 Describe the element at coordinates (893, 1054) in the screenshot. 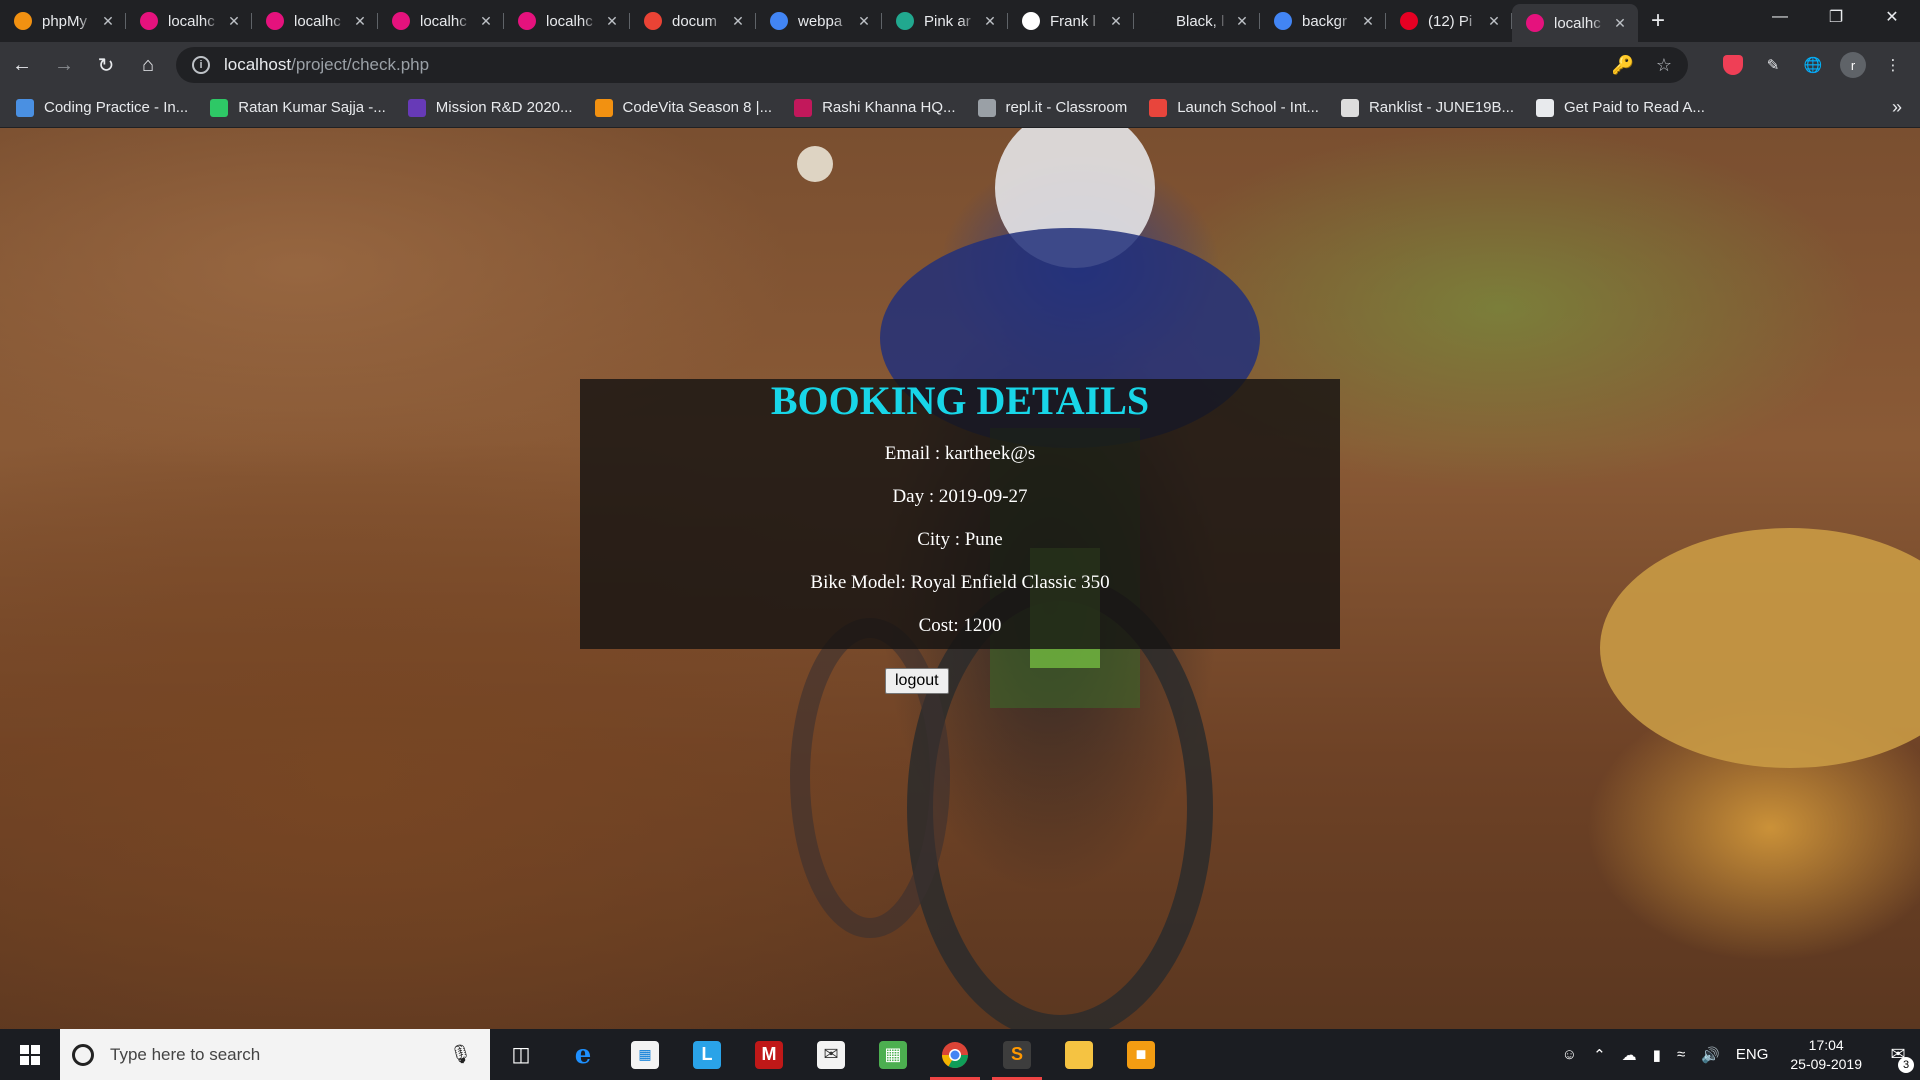

I see `spreadsheet-taskbar-icon: ▦` at that location.